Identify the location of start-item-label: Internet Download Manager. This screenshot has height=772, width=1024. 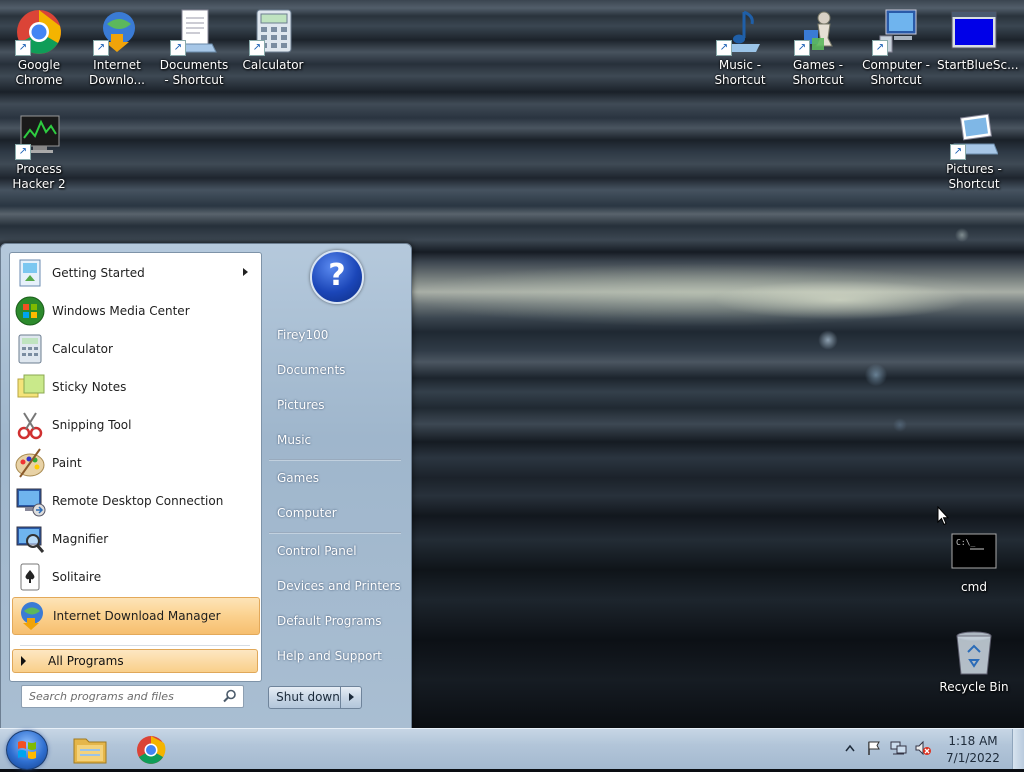
(137, 616).